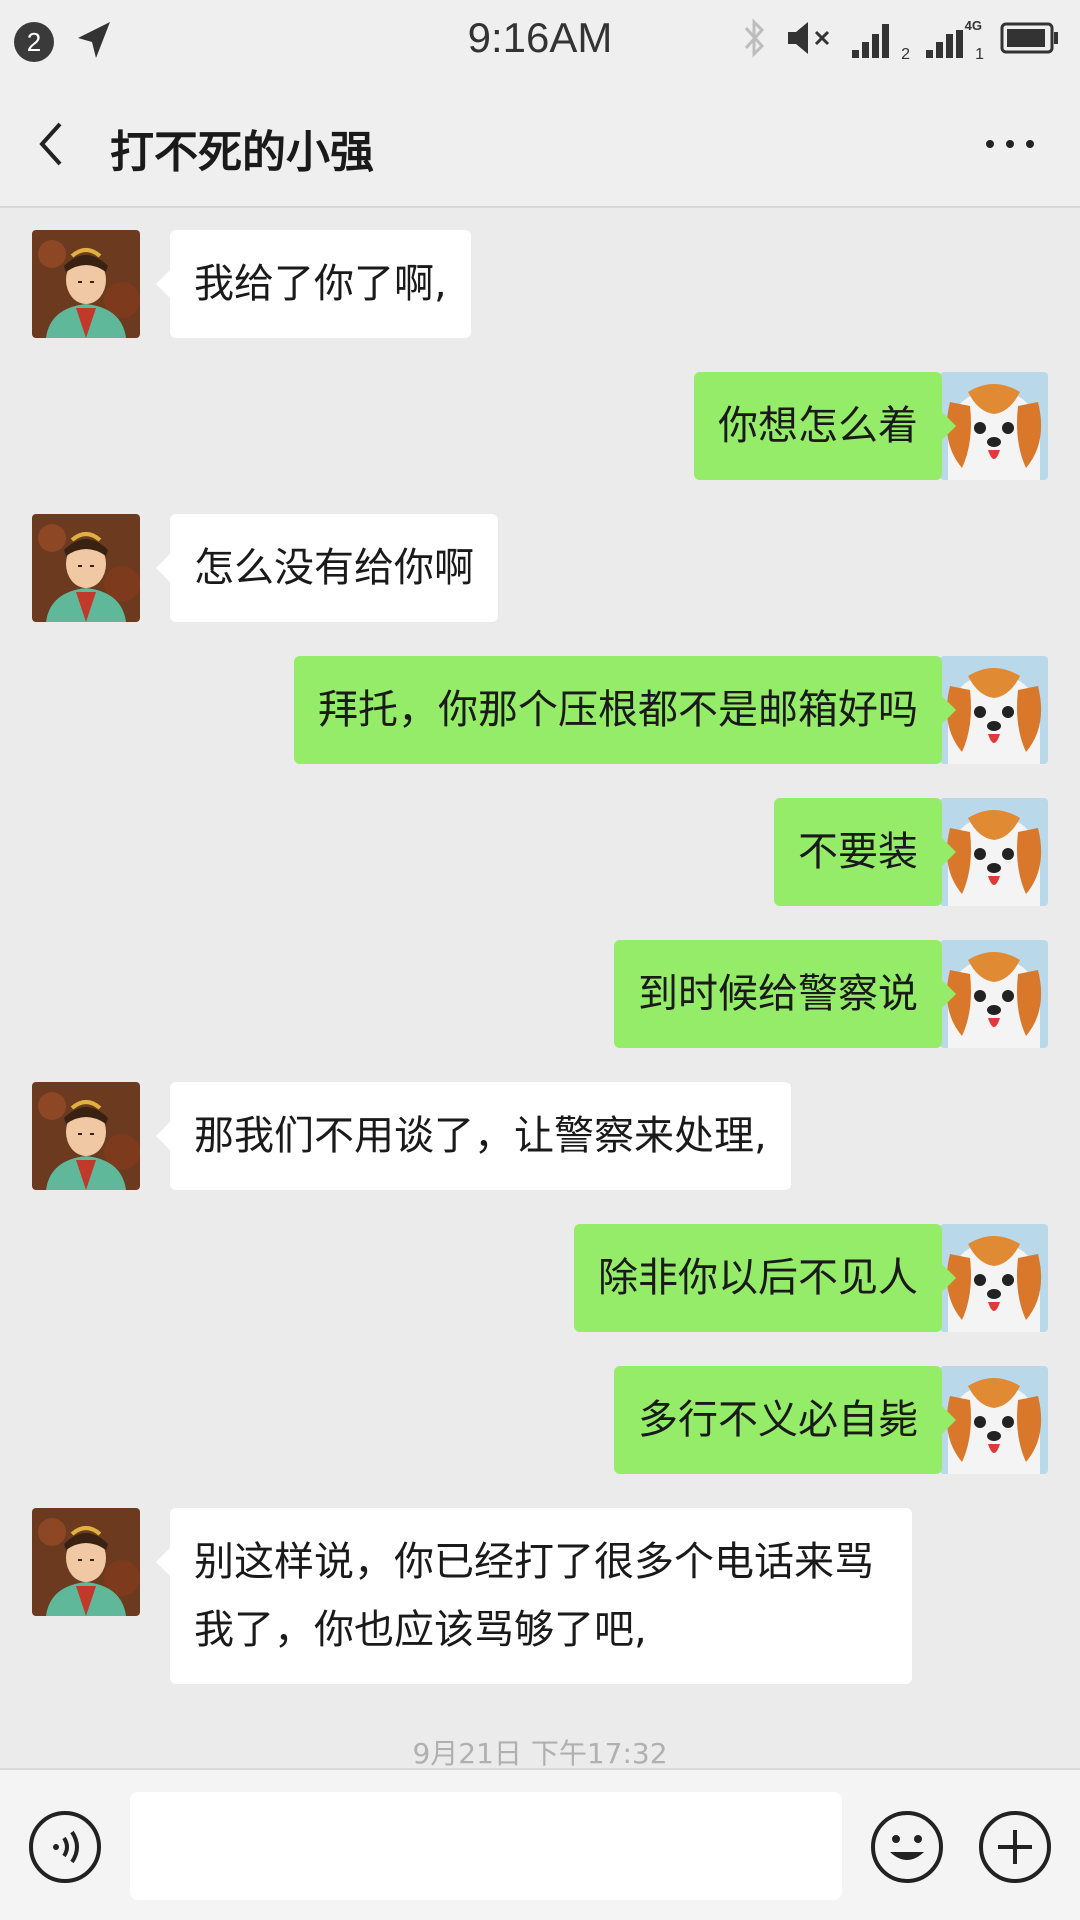  Describe the element at coordinates (810, 40) in the screenshot. I see `mute-icon` at that location.